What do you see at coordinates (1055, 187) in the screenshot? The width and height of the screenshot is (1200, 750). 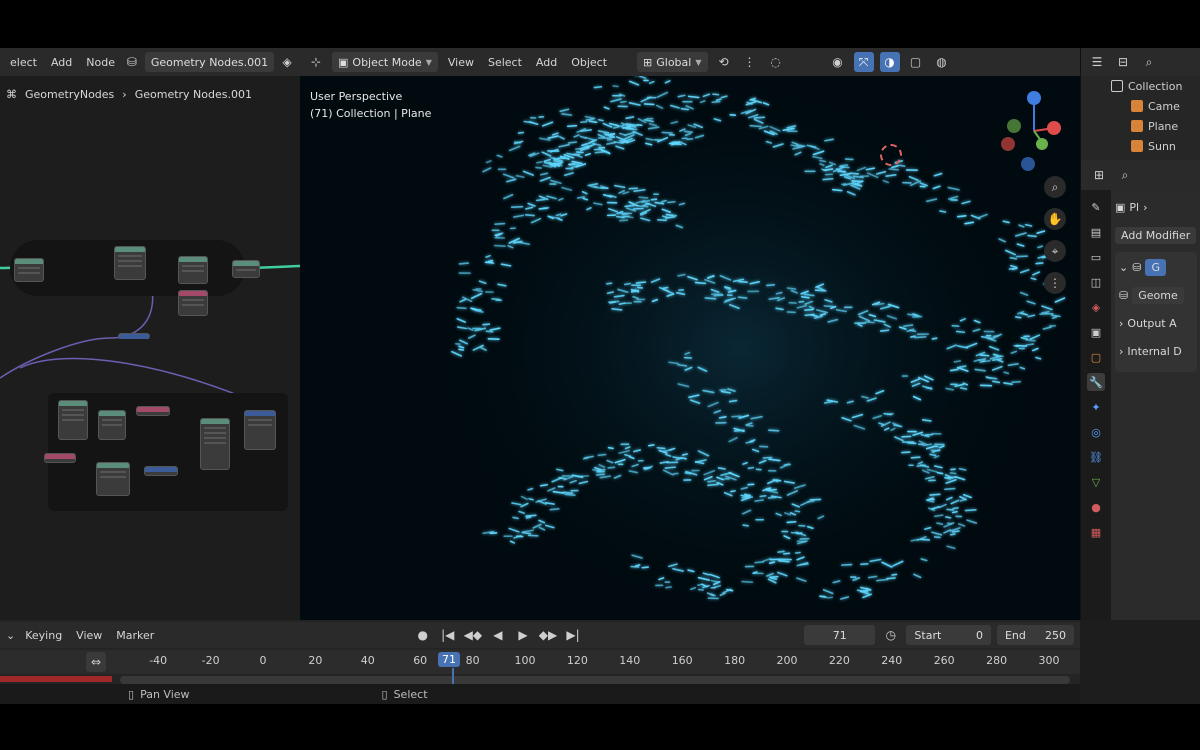 I see `zoom-icon: ⌕` at bounding box center [1055, 187].